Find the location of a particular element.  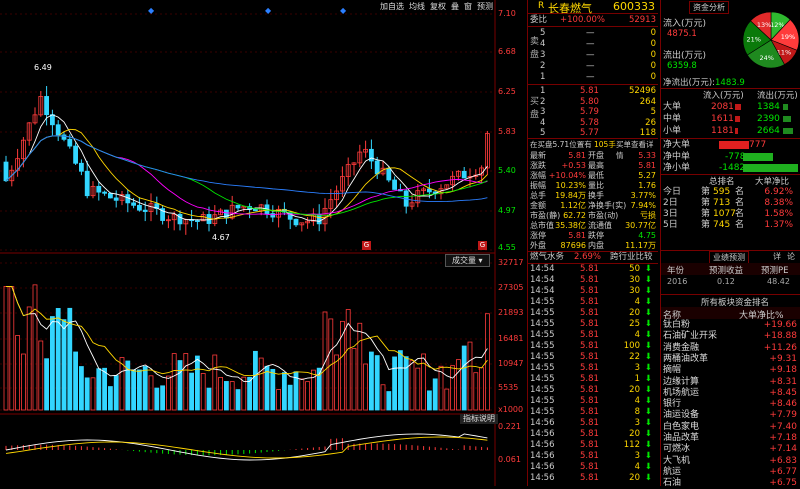

forecast-detail-link: 详 is located at coordinates (777, 256).